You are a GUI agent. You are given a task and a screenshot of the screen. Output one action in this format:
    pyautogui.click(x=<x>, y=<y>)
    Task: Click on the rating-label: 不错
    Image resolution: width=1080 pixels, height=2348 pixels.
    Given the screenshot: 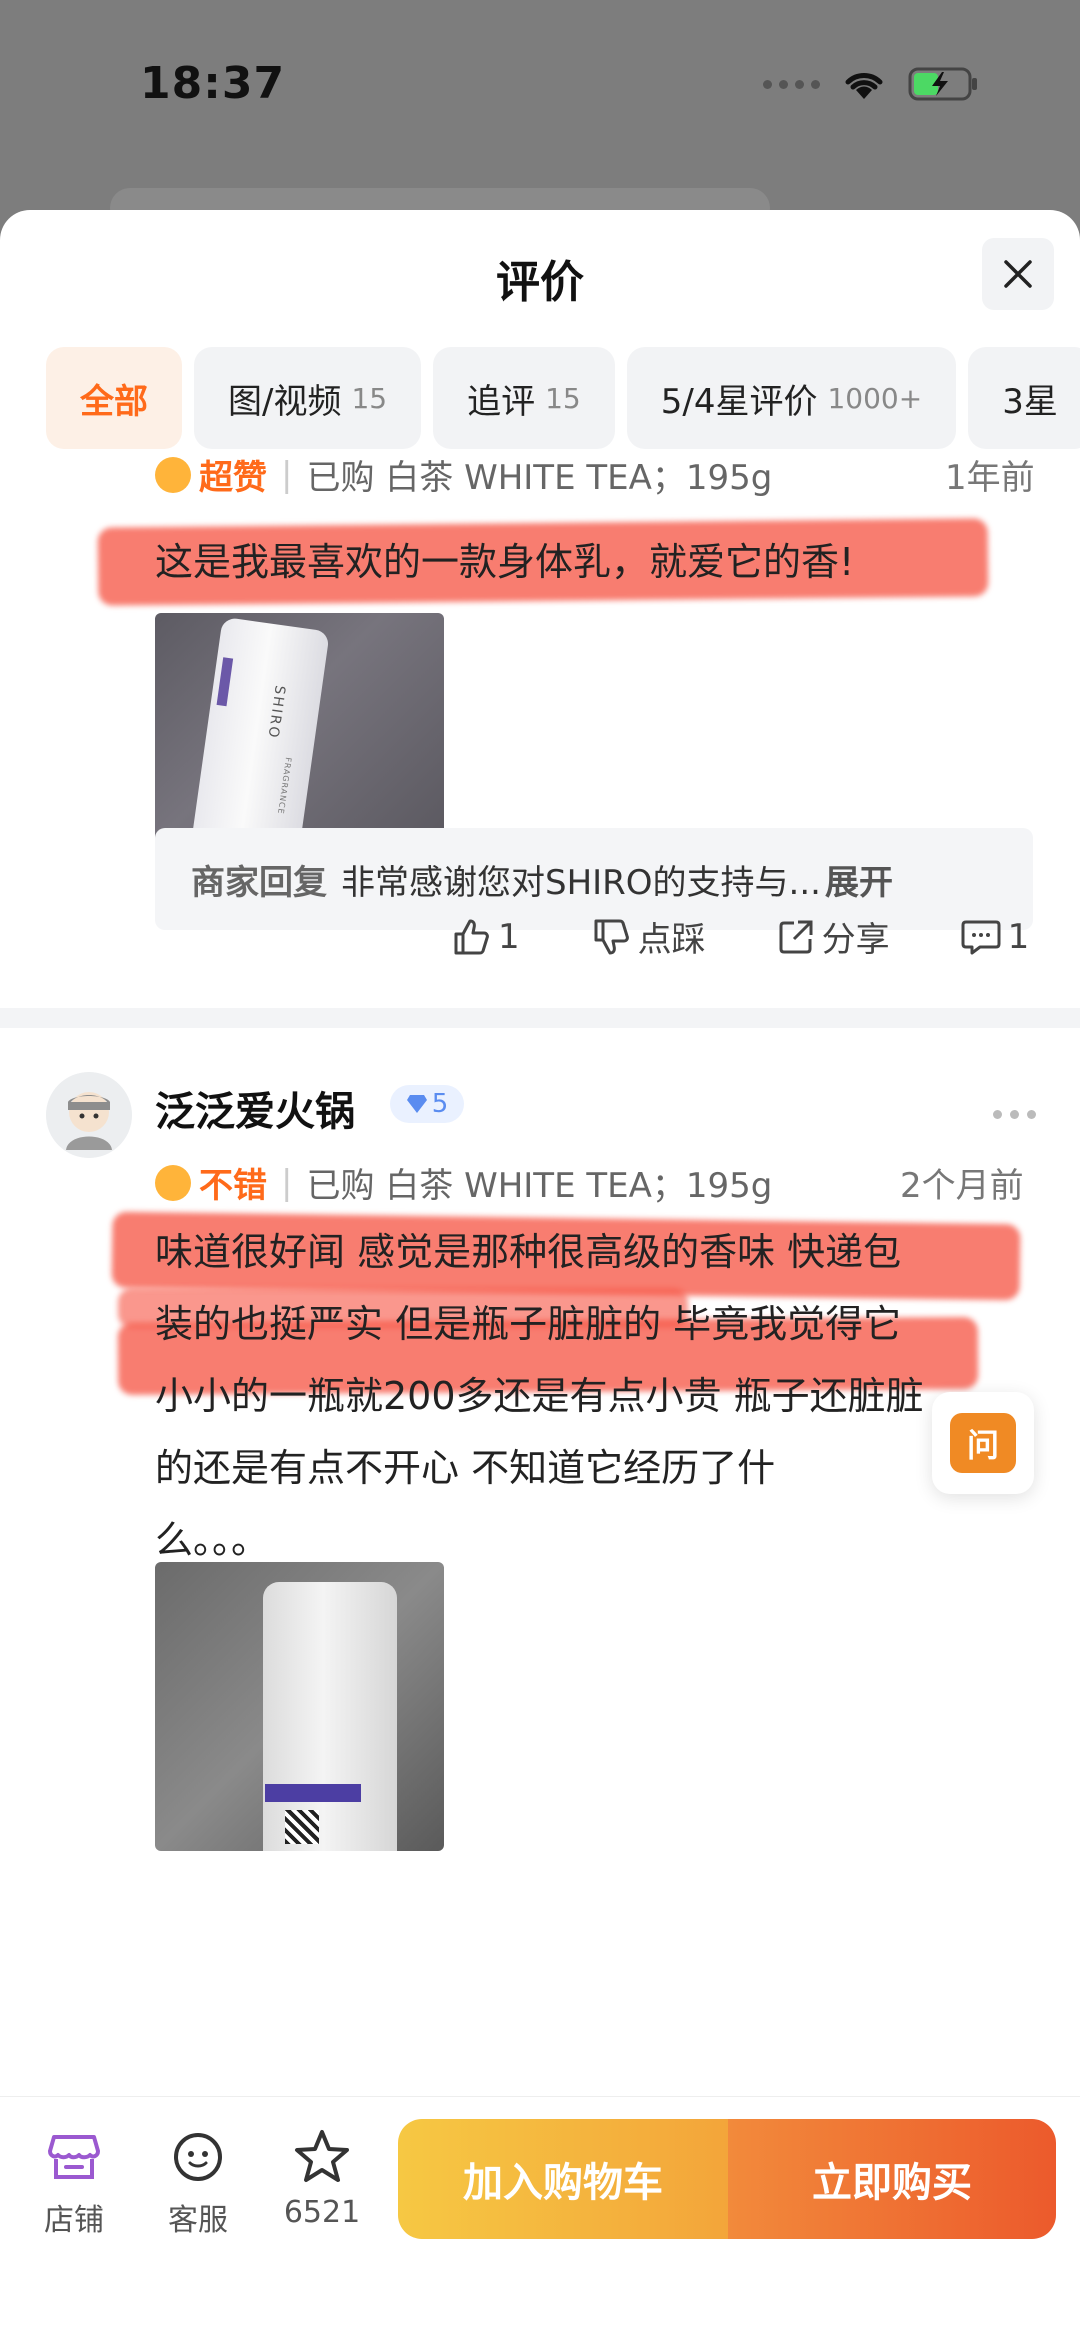 What is the action you would take?
    pyautogui.click(x=233, y=1186)
    